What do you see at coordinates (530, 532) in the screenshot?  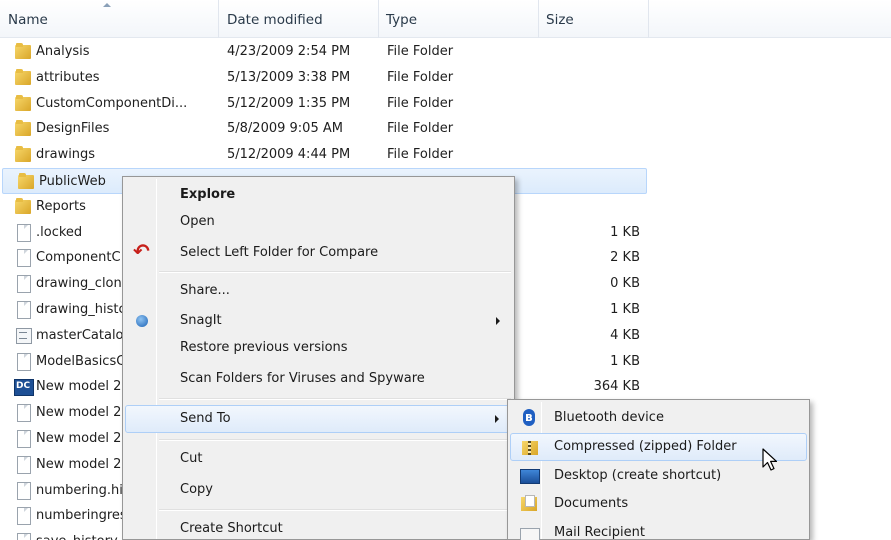 I see `mail-icon` at bounding box center [530, 532].